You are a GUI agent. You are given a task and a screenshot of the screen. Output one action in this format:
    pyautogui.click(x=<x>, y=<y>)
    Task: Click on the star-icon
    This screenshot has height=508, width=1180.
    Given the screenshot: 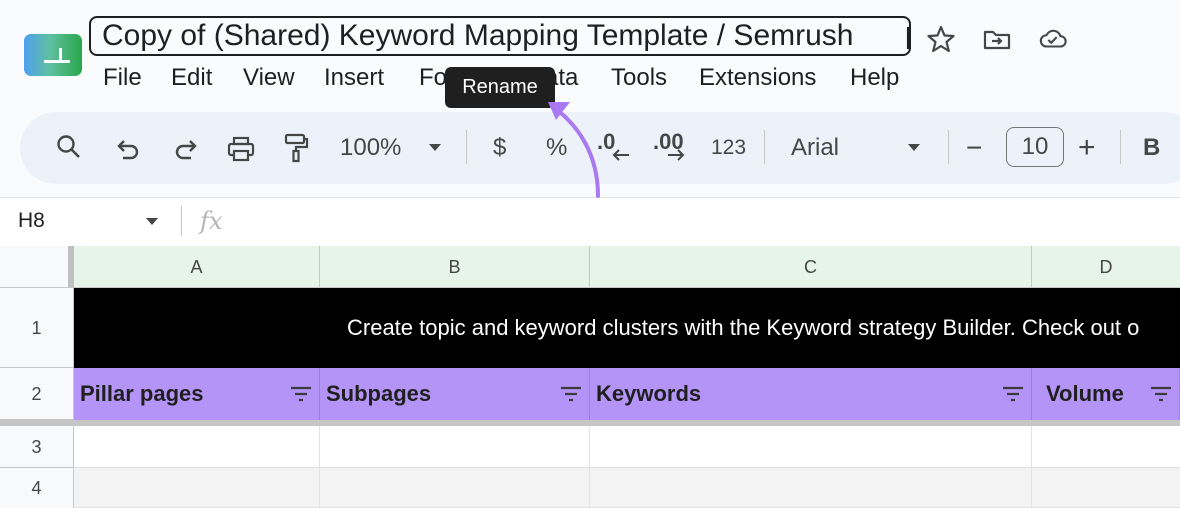 What is the action you would take?
    pyautogui.click(x=941, y=39)
    